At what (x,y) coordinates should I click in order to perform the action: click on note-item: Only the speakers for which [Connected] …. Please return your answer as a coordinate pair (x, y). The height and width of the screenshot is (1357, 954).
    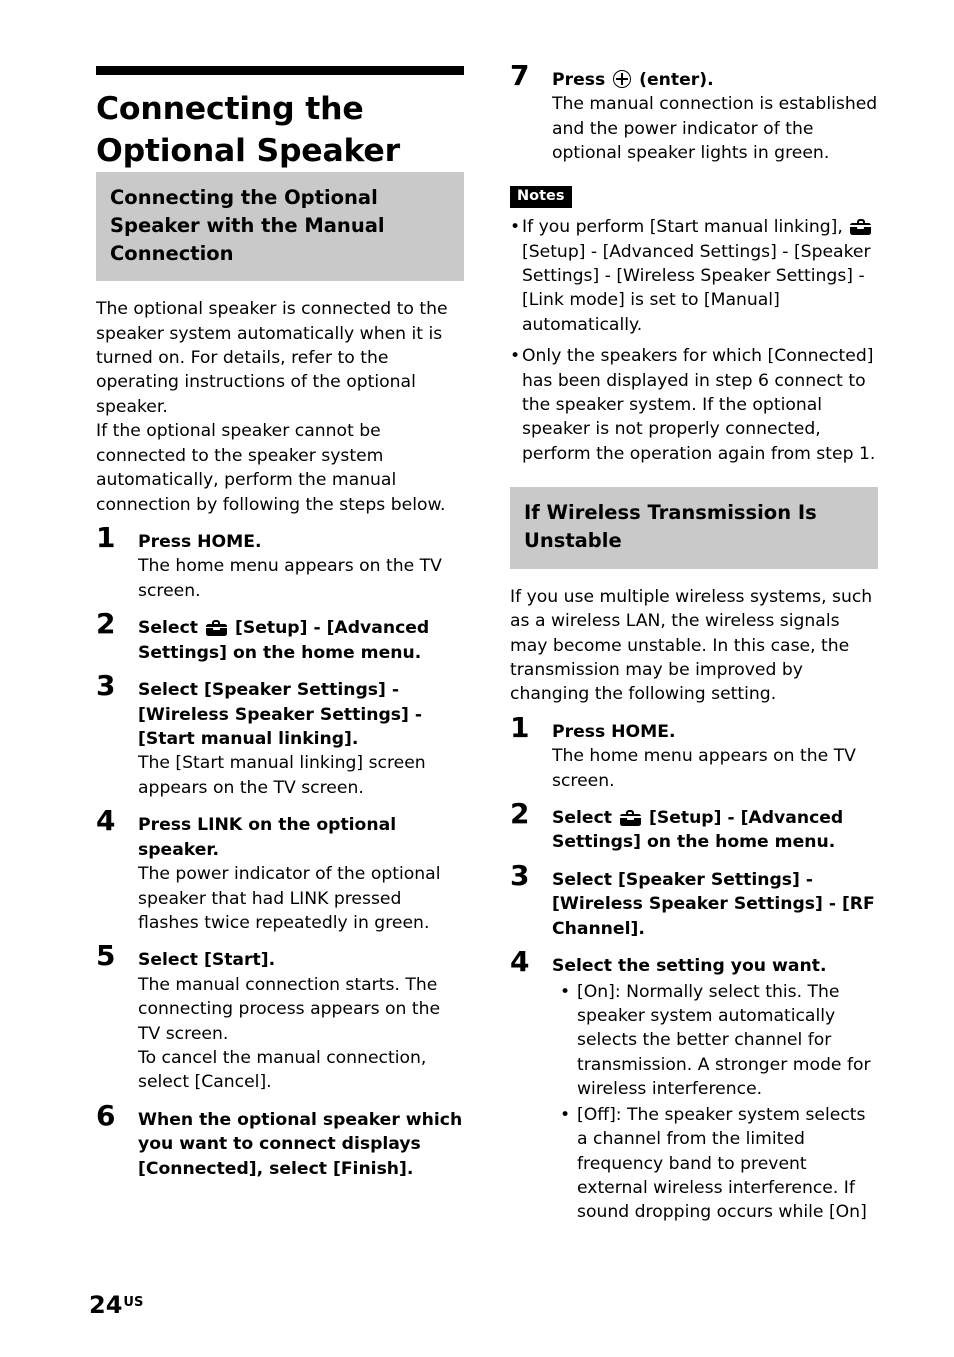
    Looking at the image, I should click on (694, 405).